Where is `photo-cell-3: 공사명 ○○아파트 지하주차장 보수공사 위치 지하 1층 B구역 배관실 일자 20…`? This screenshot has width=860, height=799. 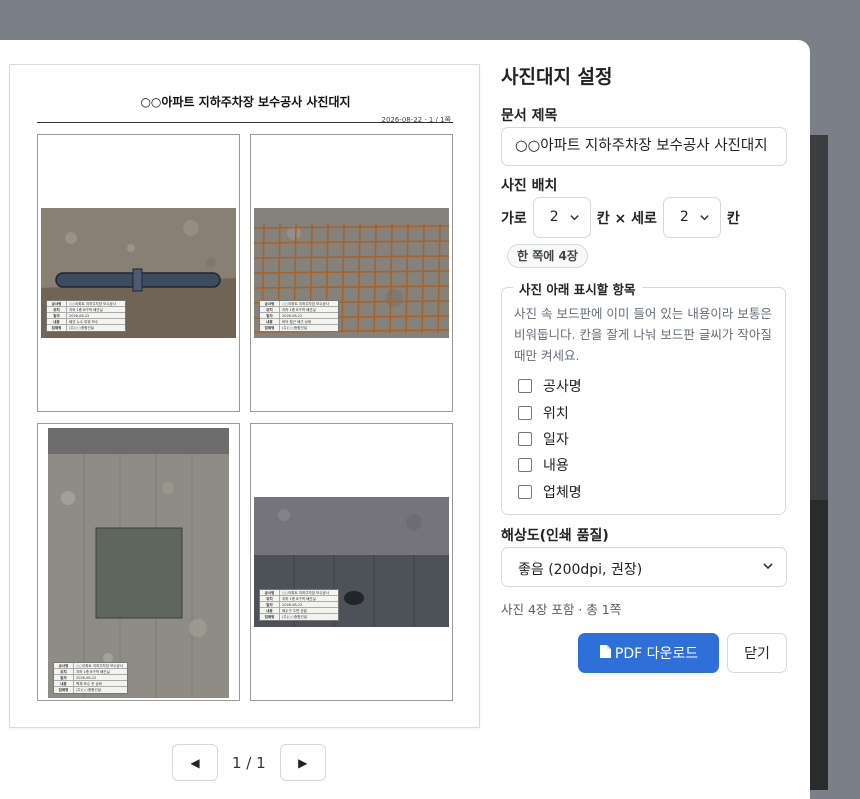
photo-cell-3: 공사명 ○○아파트 지하주차장 보수공사 위치 지하 1층 B구역 배관실 일자 20… is located at coordinates (138, 562).